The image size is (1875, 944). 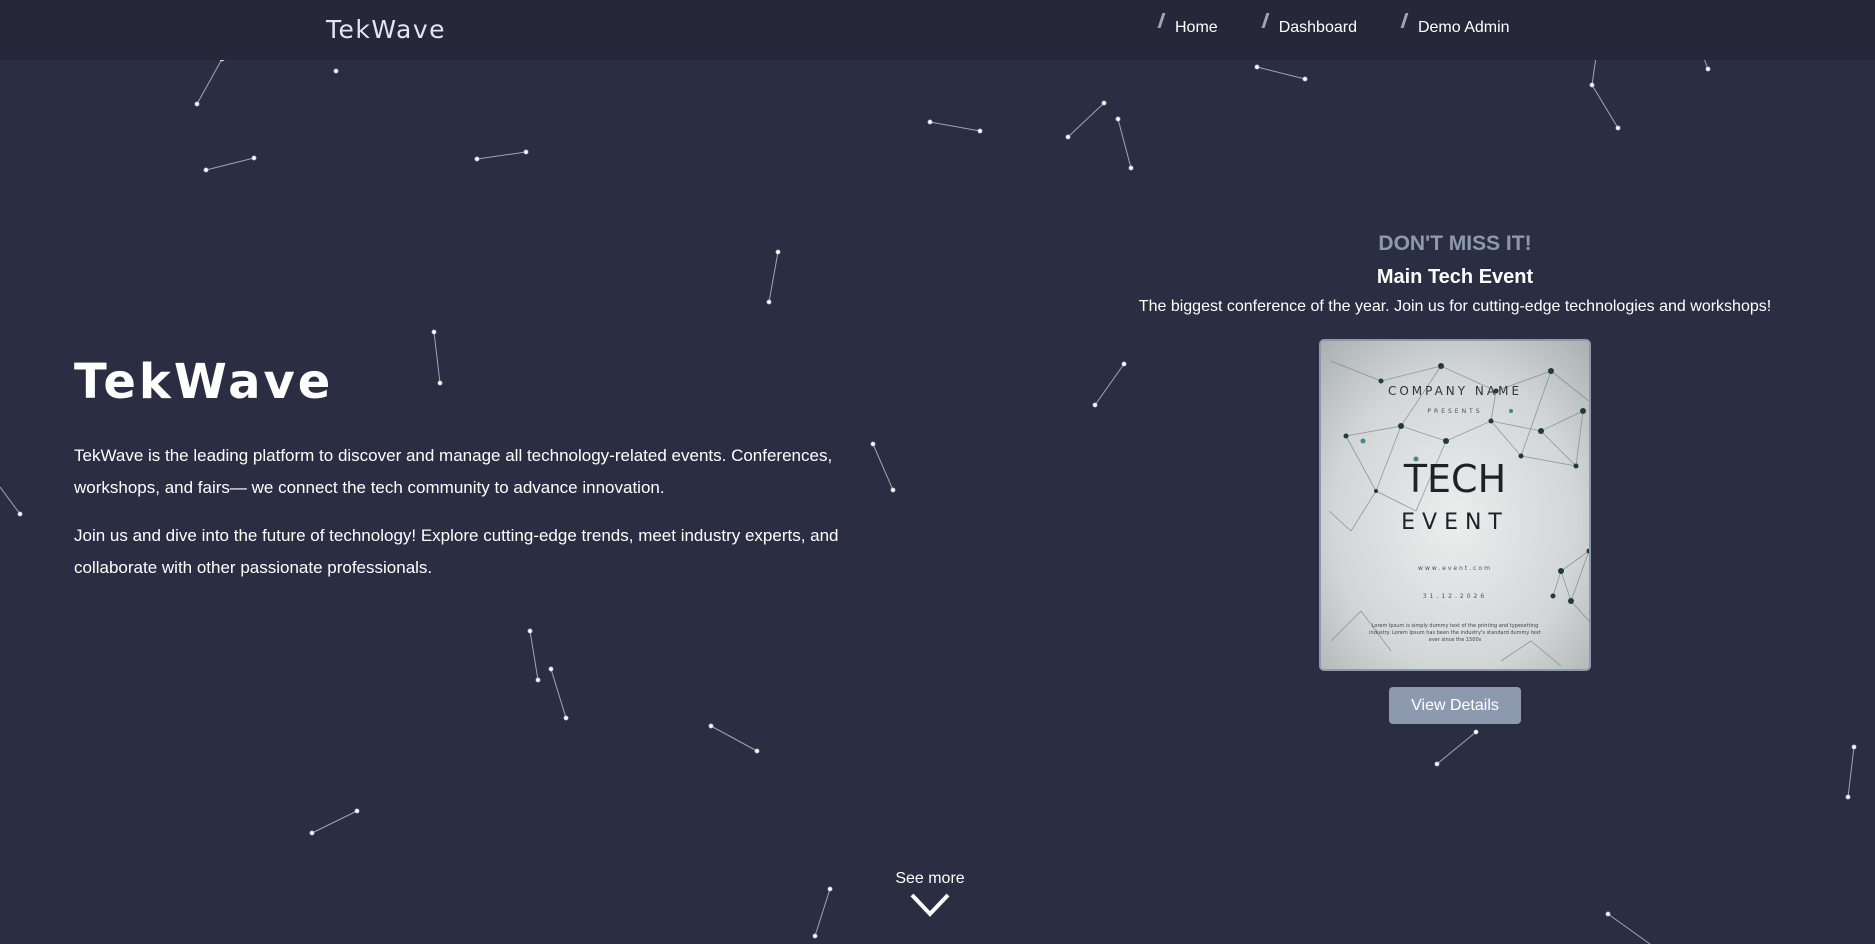 I want to click on poster-date: 31.12.2026, so click(x=1455, y=596).